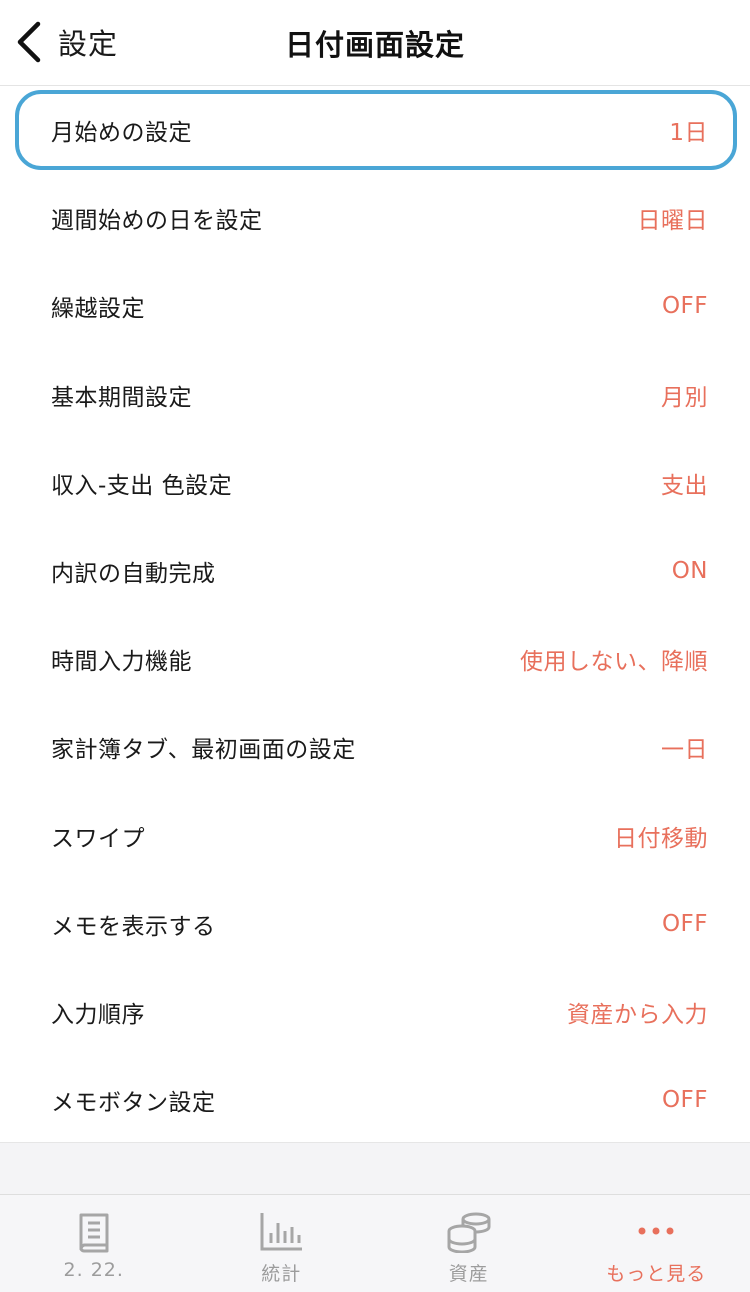 Image resolution: width=750 pixels, height=1292 pixels. I want to click on back-label: 設定, so click(88, 44).